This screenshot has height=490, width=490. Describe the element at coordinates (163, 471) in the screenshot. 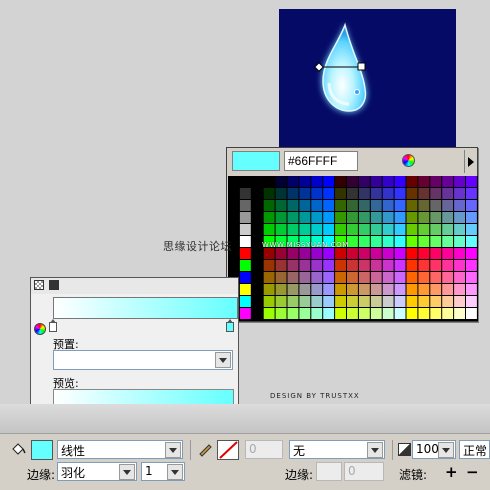

I see `edge-amount-input: 1` at that location.